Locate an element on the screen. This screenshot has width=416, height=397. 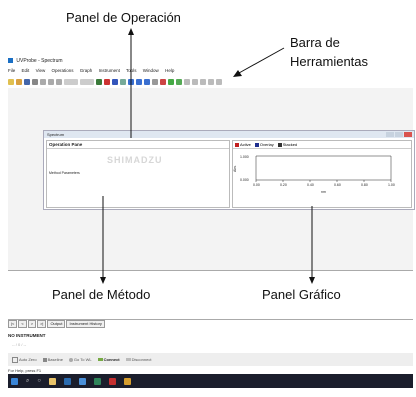
arrow-toolbar-icon is located at coordinates (237, 73).